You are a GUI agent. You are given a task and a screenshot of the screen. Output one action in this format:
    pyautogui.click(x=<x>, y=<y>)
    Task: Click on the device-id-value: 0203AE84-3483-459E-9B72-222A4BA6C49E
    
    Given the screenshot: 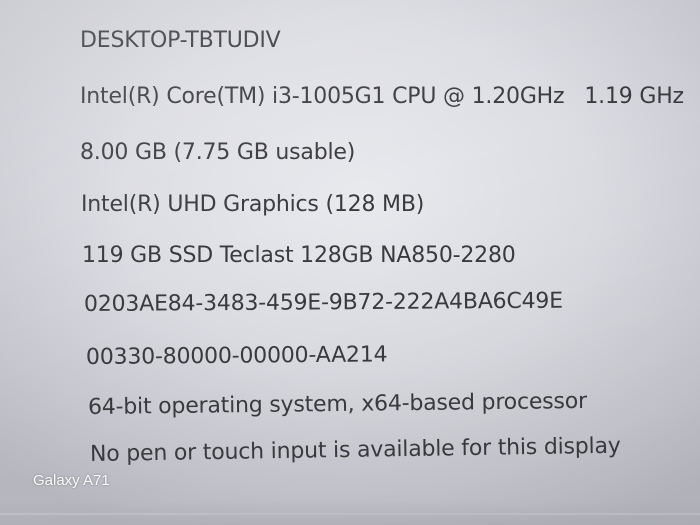 What is the action you would take?
    pyautogui.click(x=323, y=302)
    